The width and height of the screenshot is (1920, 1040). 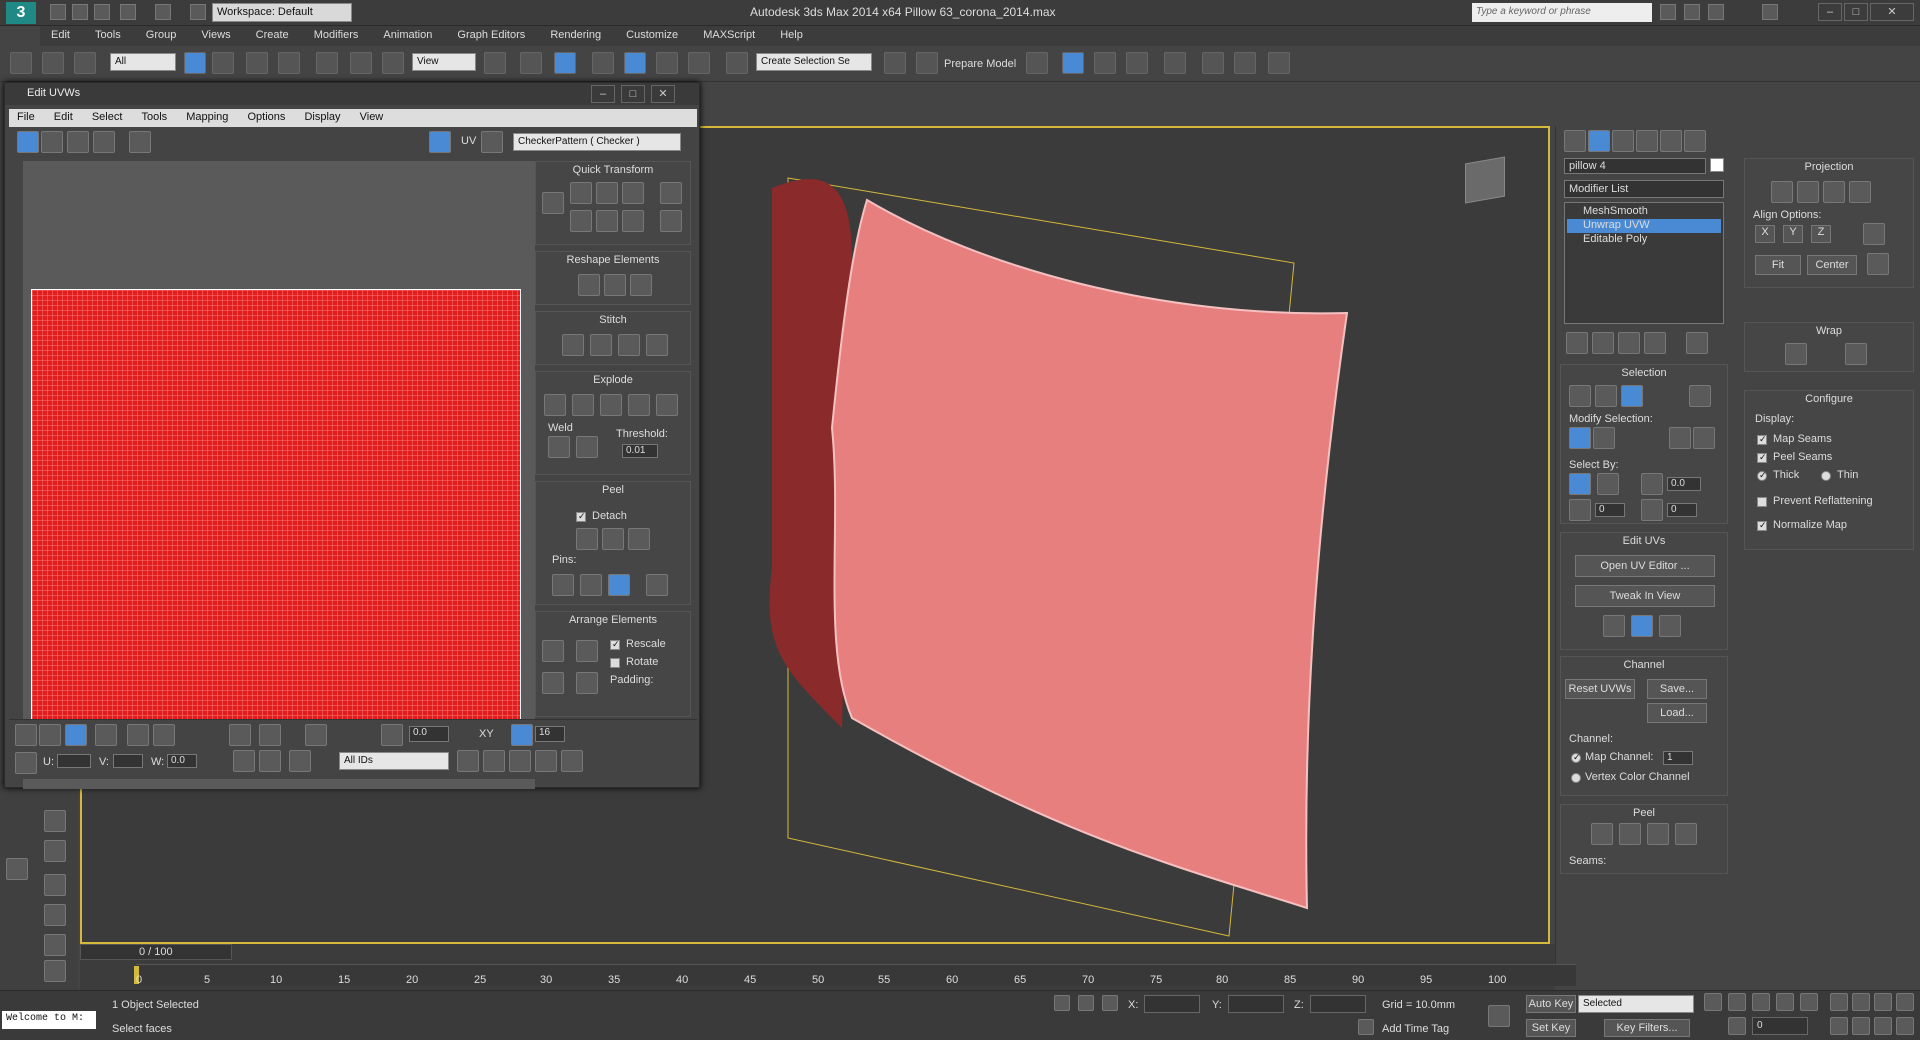 I want to click on quick-planar-icon, so click(x=1614, y=626).